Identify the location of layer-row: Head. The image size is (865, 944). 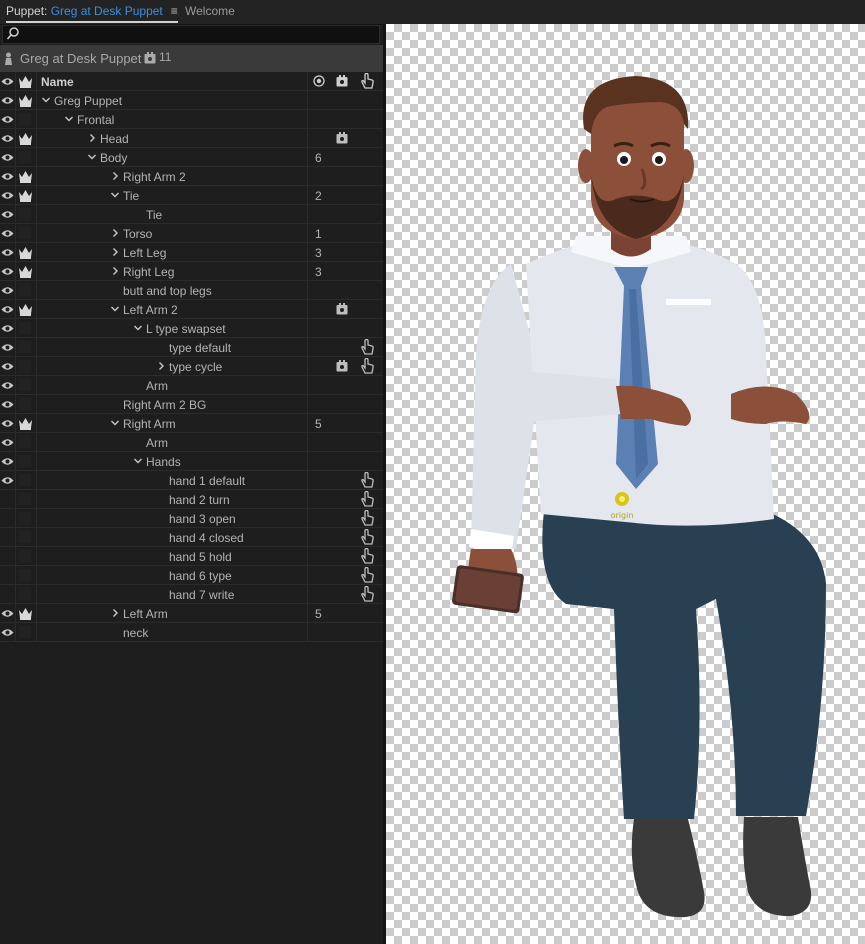
(191, 138).